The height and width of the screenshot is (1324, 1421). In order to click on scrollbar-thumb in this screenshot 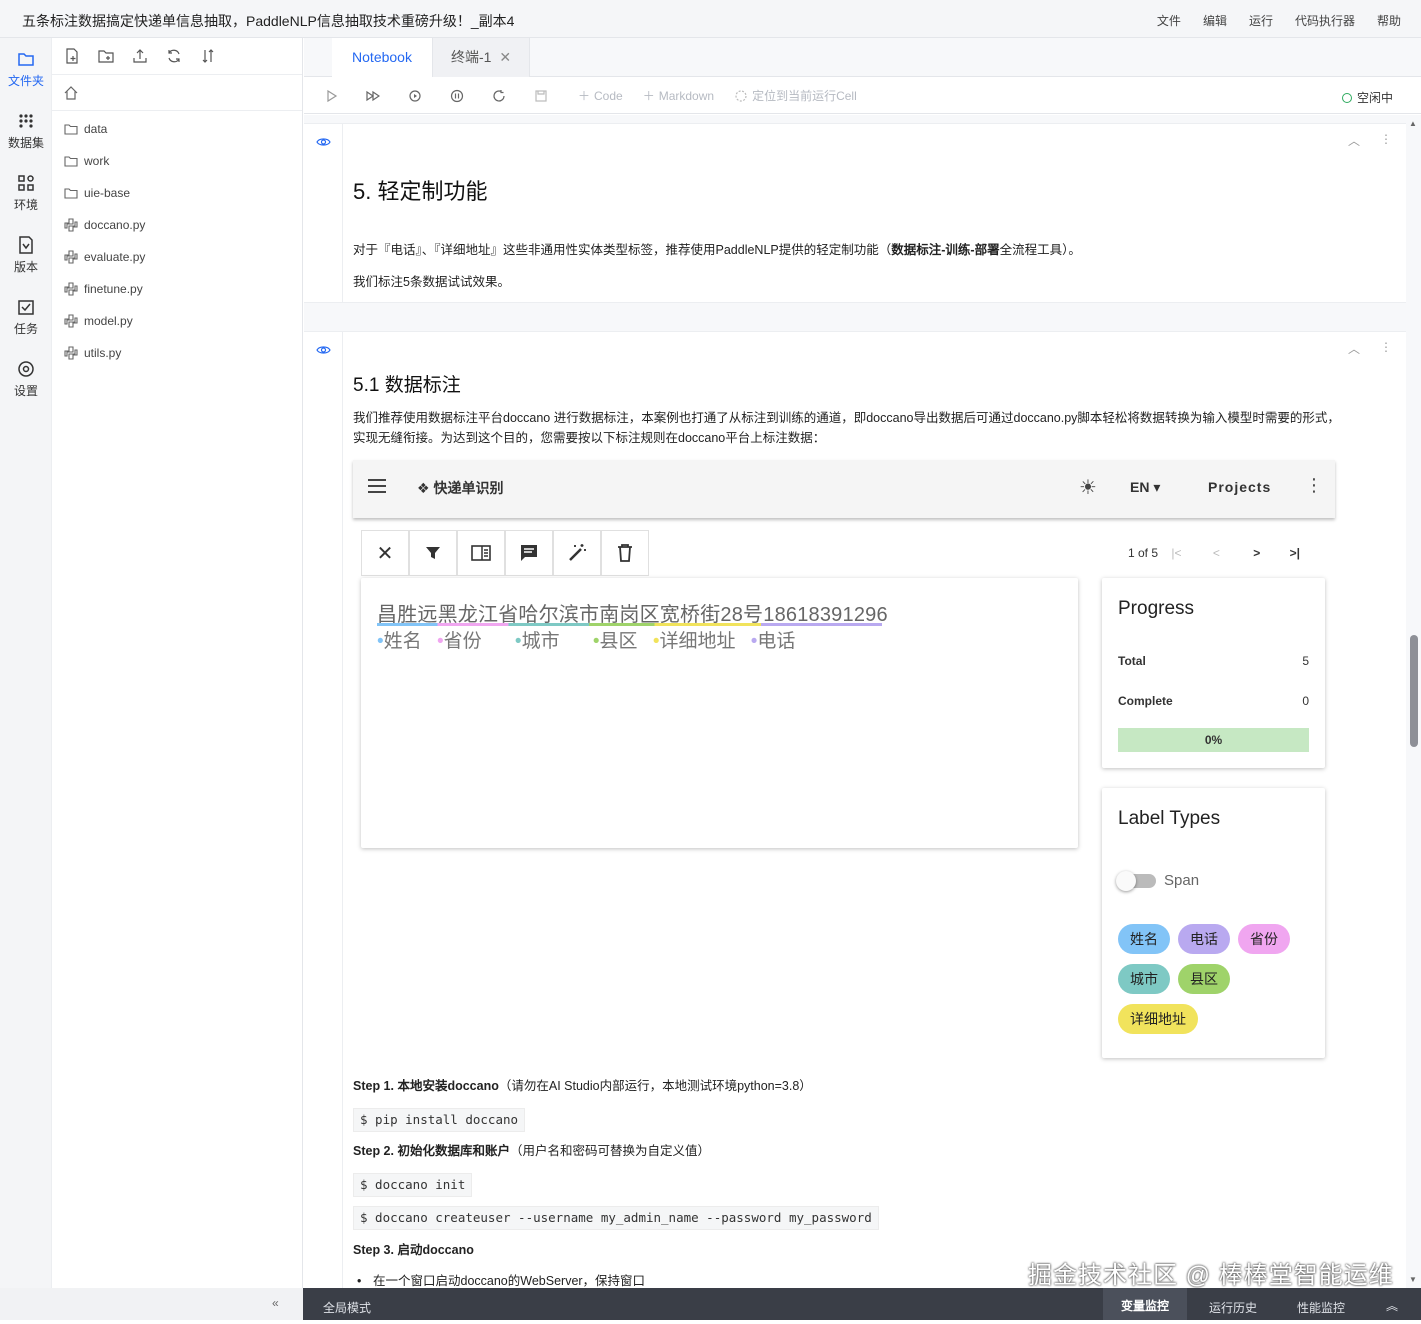, I will do `click(1414, 691)`.